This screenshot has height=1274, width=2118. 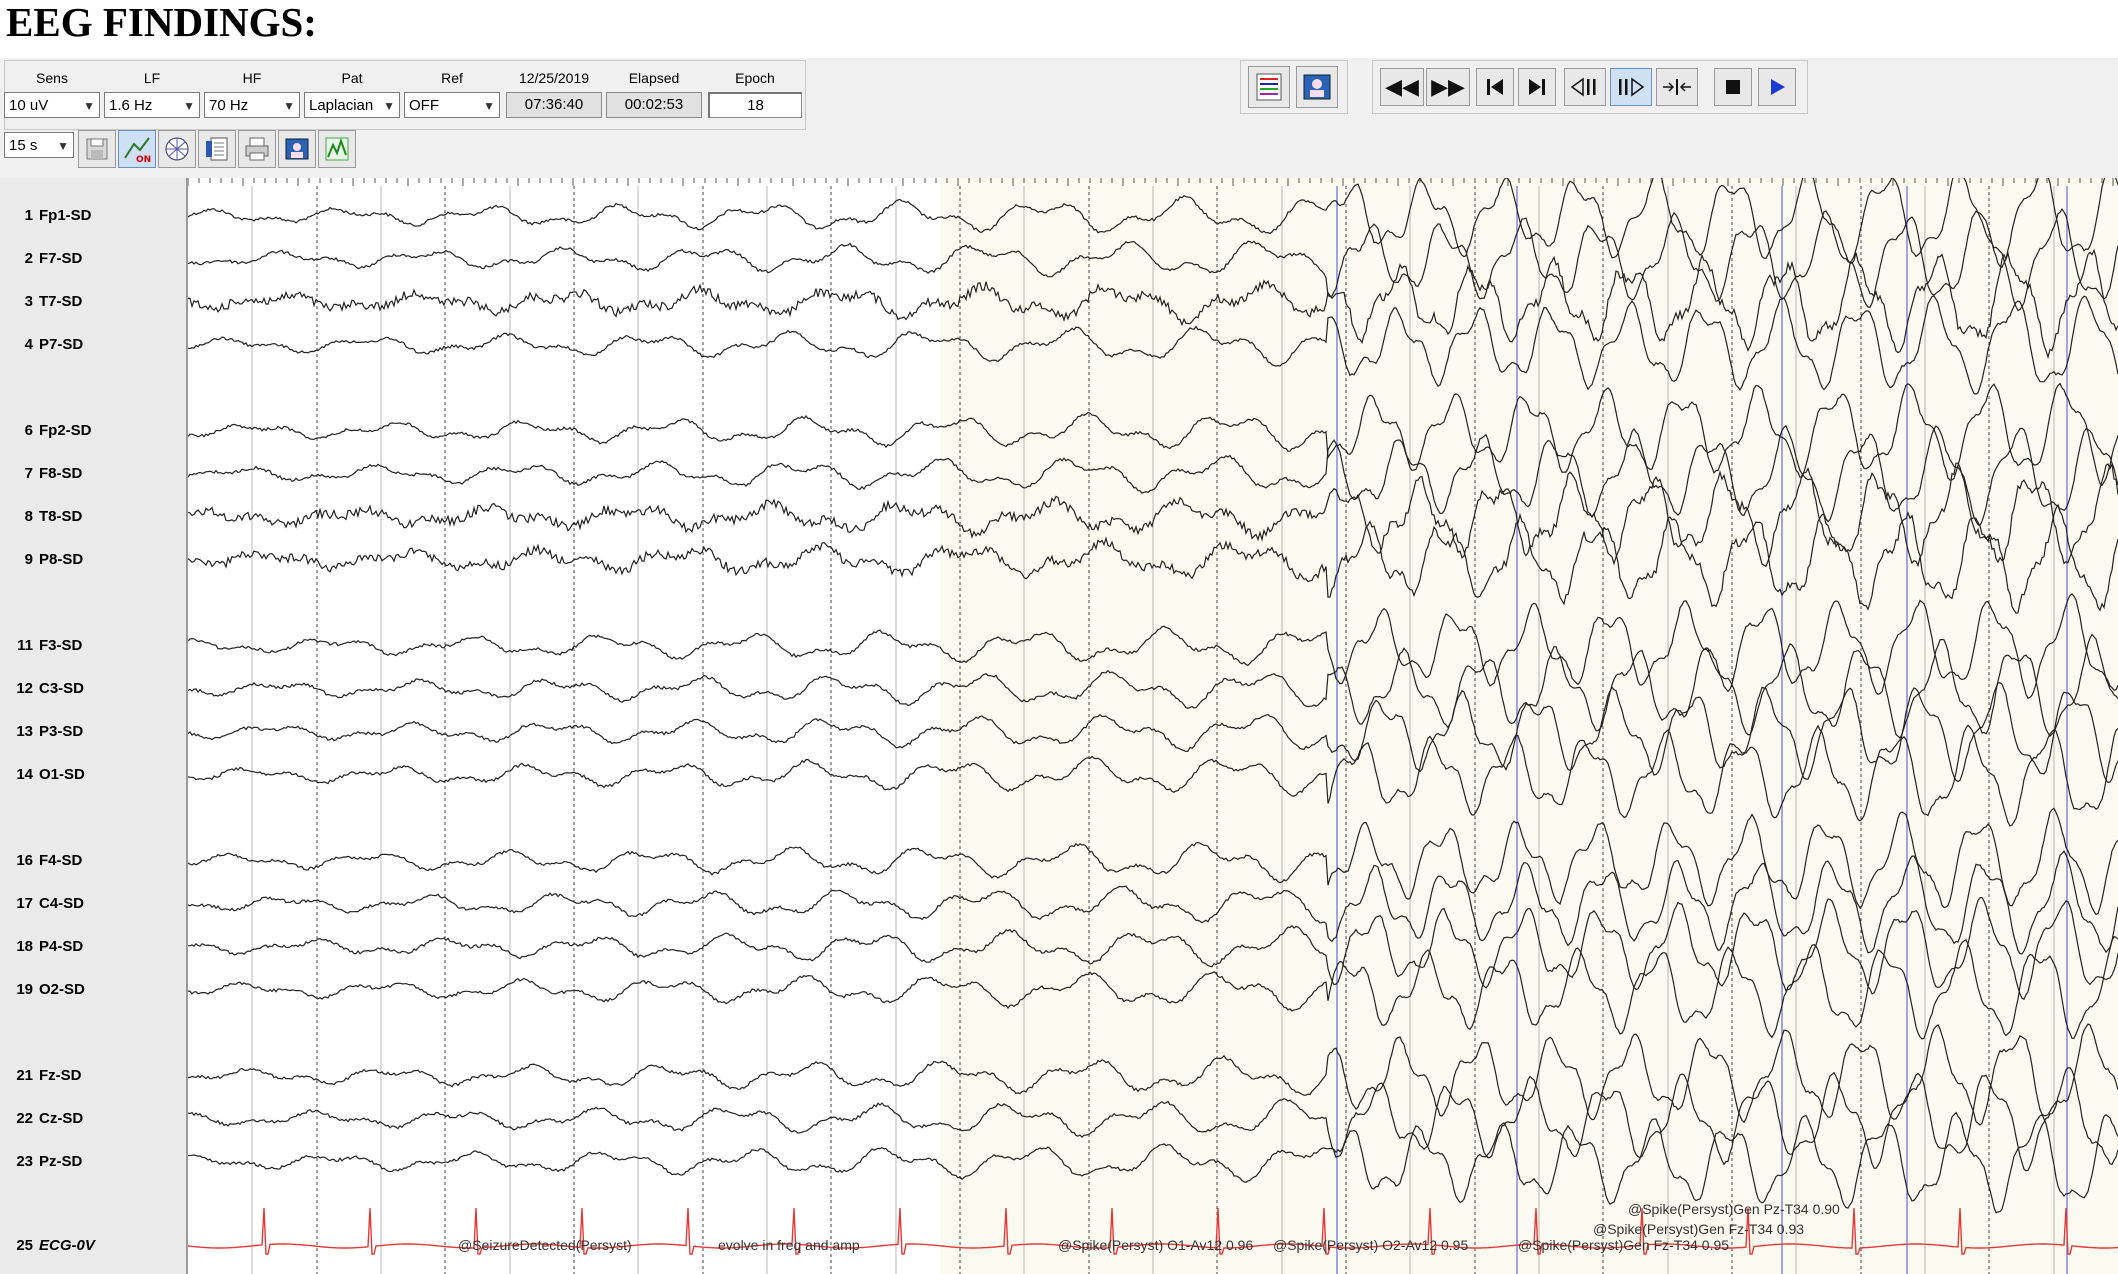 What do you see at coordinates (94, 301) in the screenshot?
I see `channel-label-t7-sd: 3 T7-SD` at bounding box center [94, 301].